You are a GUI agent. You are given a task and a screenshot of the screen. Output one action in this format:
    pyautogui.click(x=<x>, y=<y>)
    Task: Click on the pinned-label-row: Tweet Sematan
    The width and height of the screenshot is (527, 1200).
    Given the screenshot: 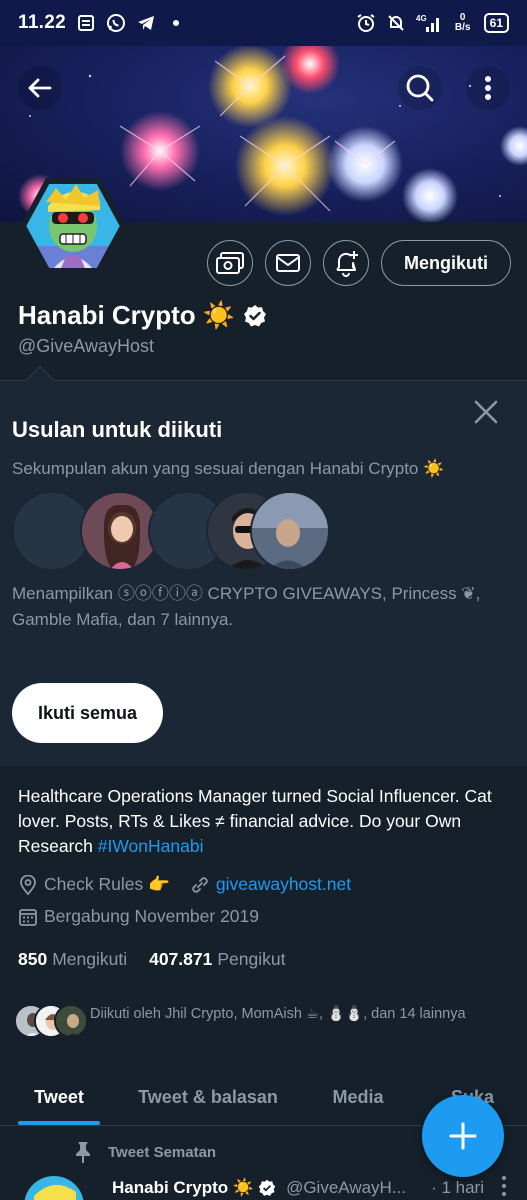 What is the action you would take?
    pyautogui.click(x=144, y=1152)
    